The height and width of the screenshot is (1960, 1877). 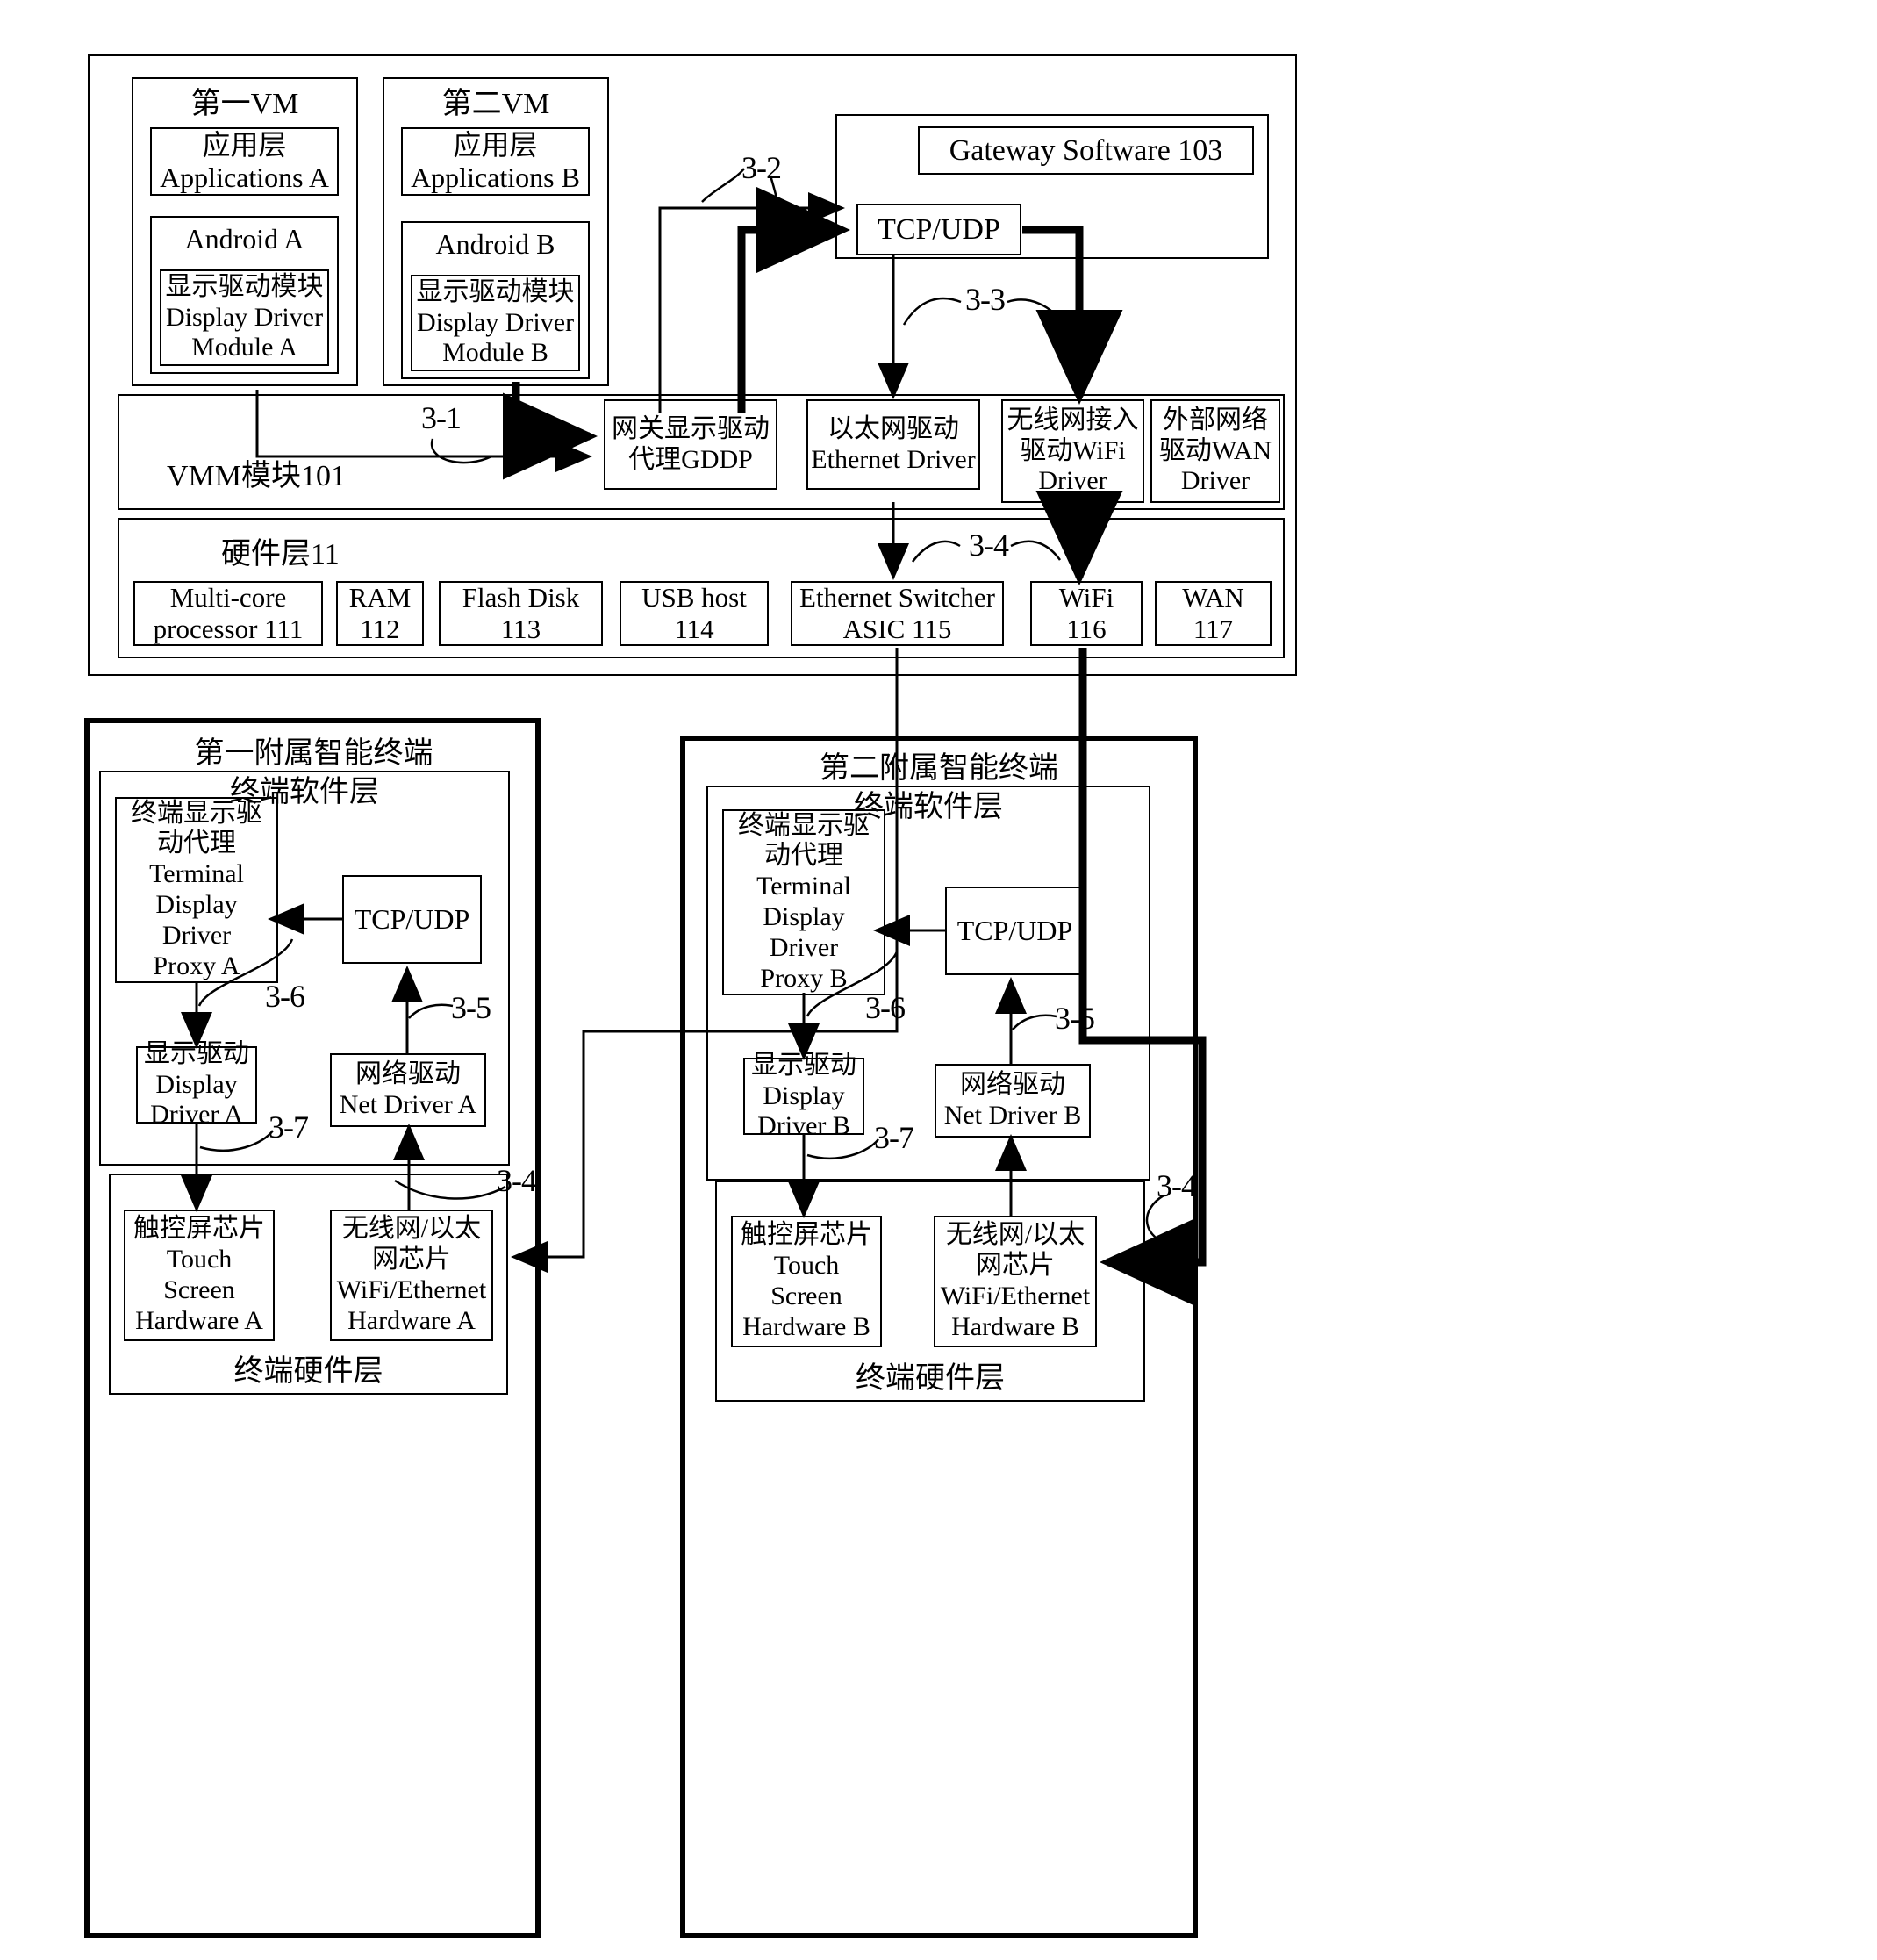 What do you see at coordinates (762, 167) in the screenshot?
I see `flow-label-3-2: 3-2` at bounding box center [762, 167].